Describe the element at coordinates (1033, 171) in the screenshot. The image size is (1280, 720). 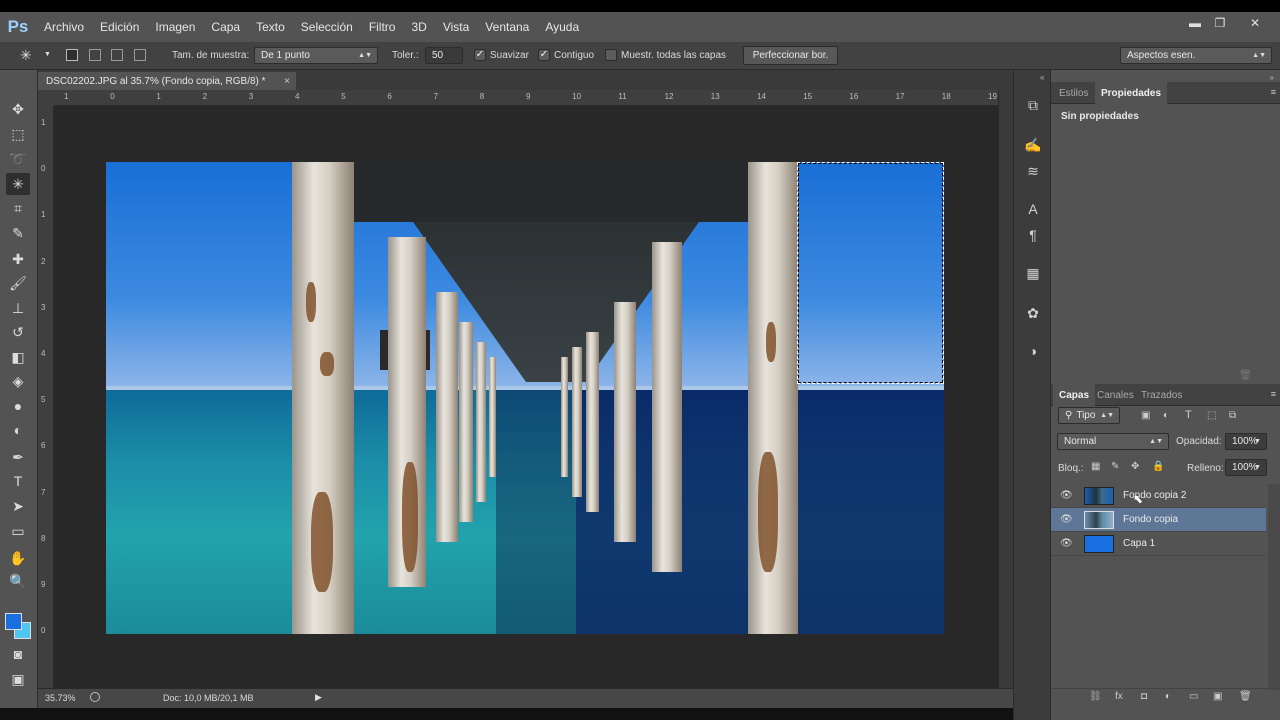
I see `adjustments-panel-icon: ≋` at that location.